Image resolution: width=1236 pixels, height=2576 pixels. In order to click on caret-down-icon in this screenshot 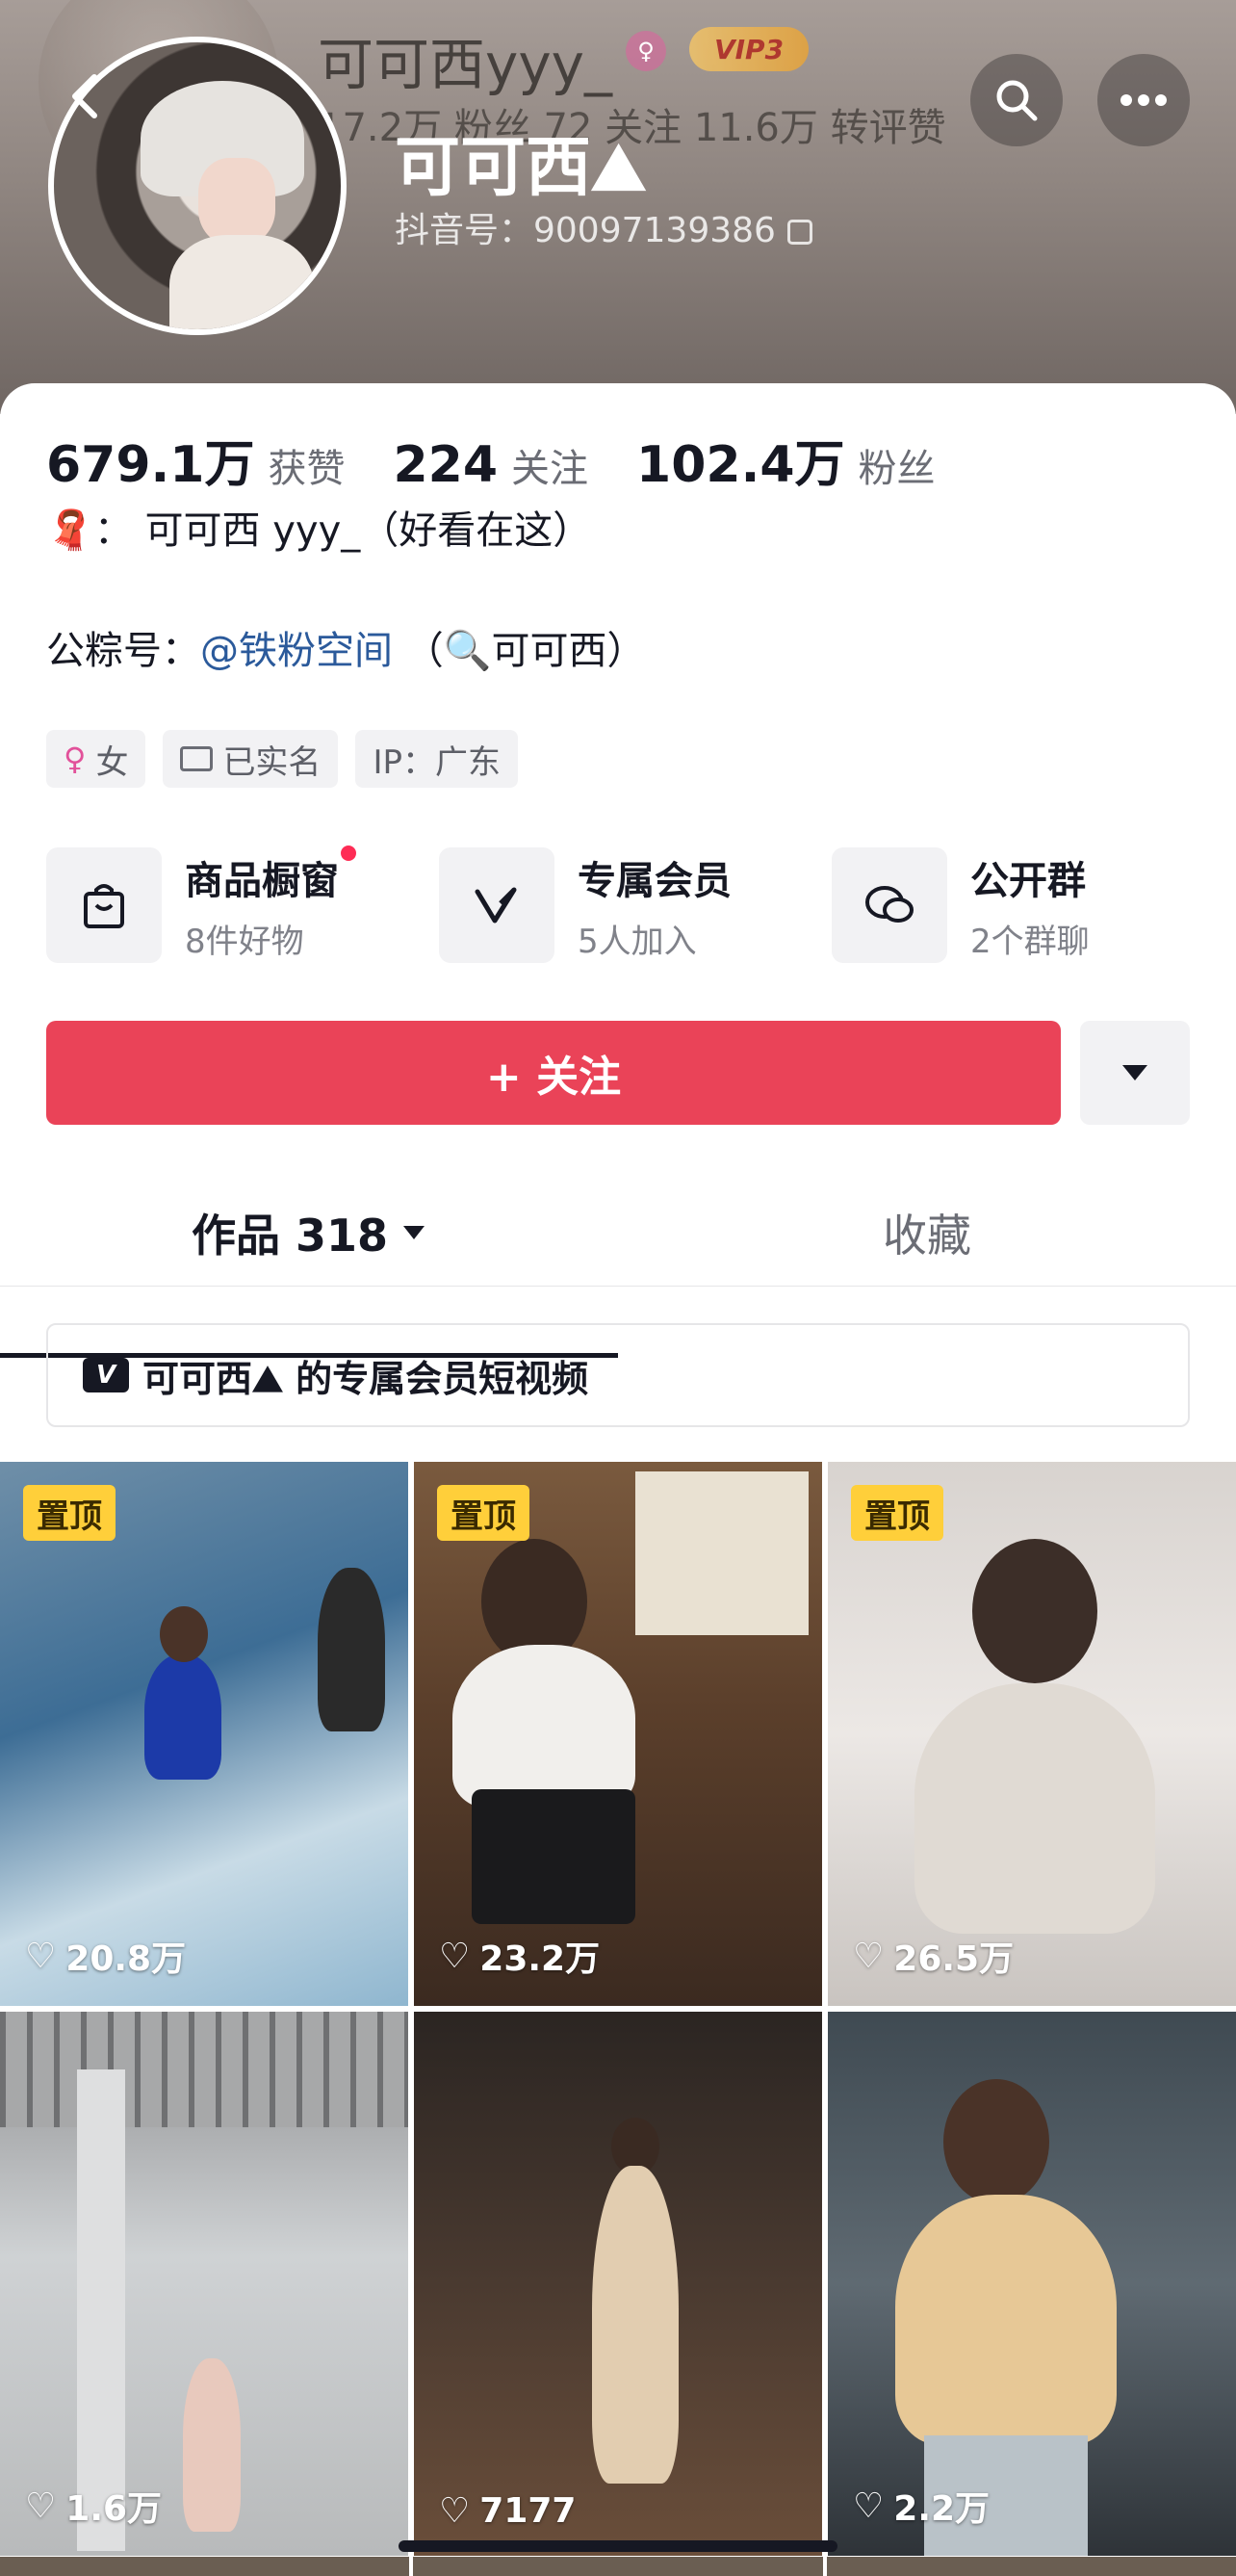, I will do `click(414, 1232)`.